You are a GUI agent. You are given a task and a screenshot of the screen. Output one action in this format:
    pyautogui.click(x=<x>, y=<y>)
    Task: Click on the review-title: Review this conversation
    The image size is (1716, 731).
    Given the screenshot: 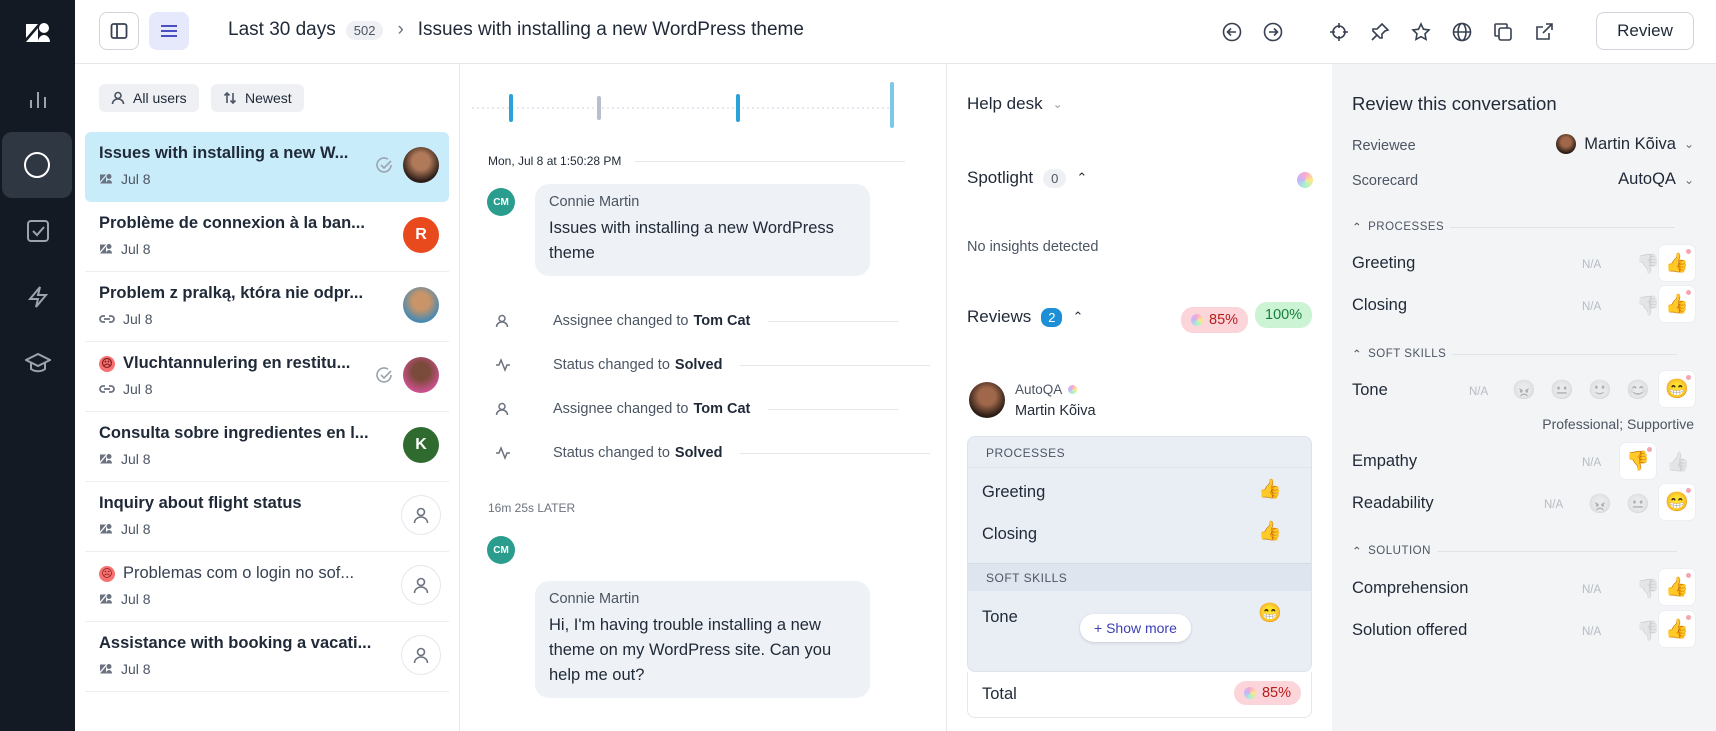 What is the action you would take?
    pyautogui.click(x=1454, y=103)
    